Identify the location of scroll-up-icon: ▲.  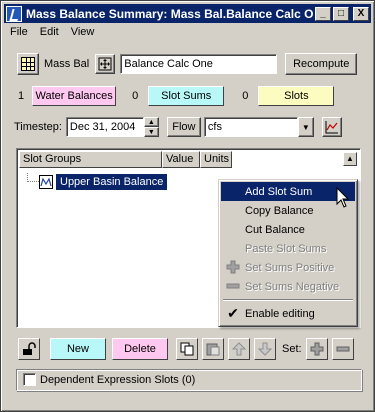
(350, 159).